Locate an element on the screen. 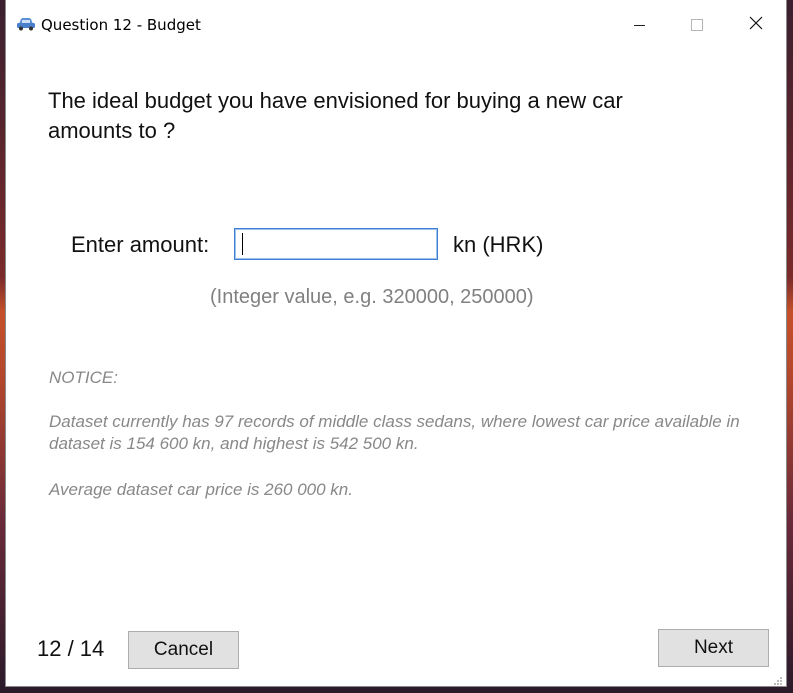 The height and width of the screenshot is (693, 793). notice-title: NOTICE: is located at coordinates (83, 377).